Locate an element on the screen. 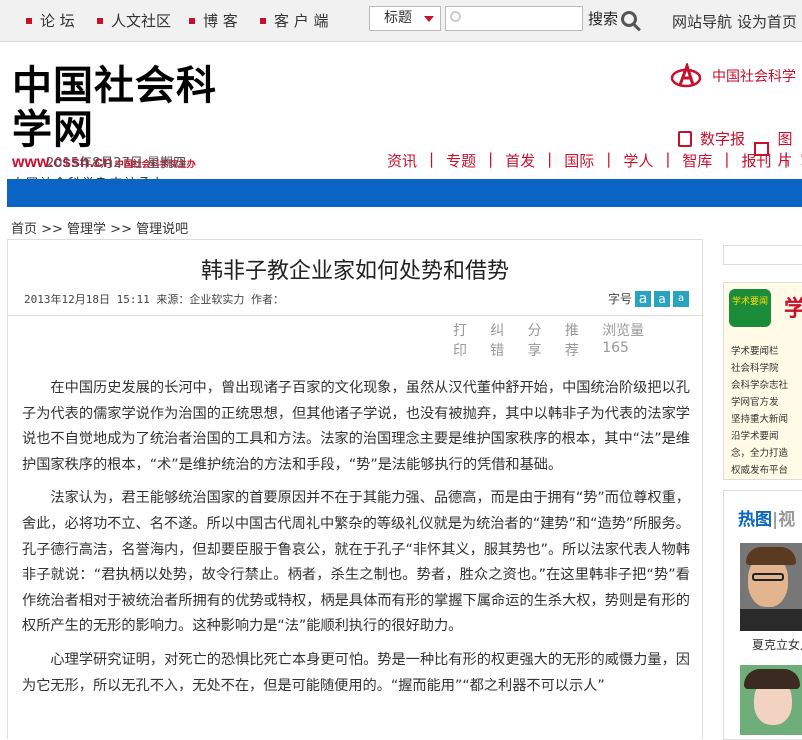  newspaper-icon is located at coordinates (685, 138).